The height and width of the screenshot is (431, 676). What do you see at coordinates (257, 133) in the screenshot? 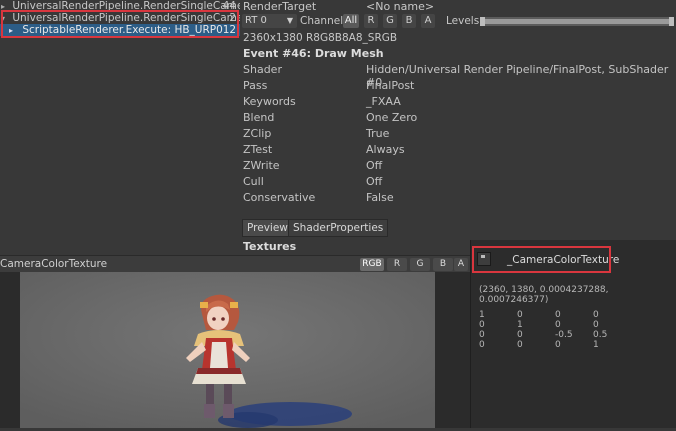
I see `property-label: ZClip` at bounding box center [257, 133].